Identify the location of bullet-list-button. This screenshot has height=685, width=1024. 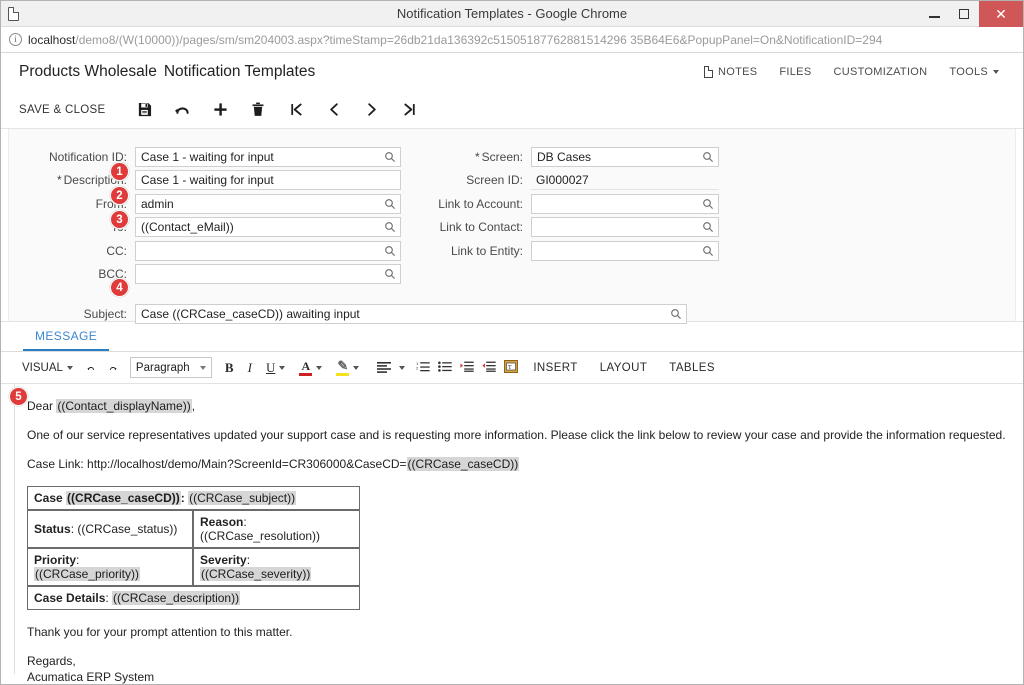
(445, 368).